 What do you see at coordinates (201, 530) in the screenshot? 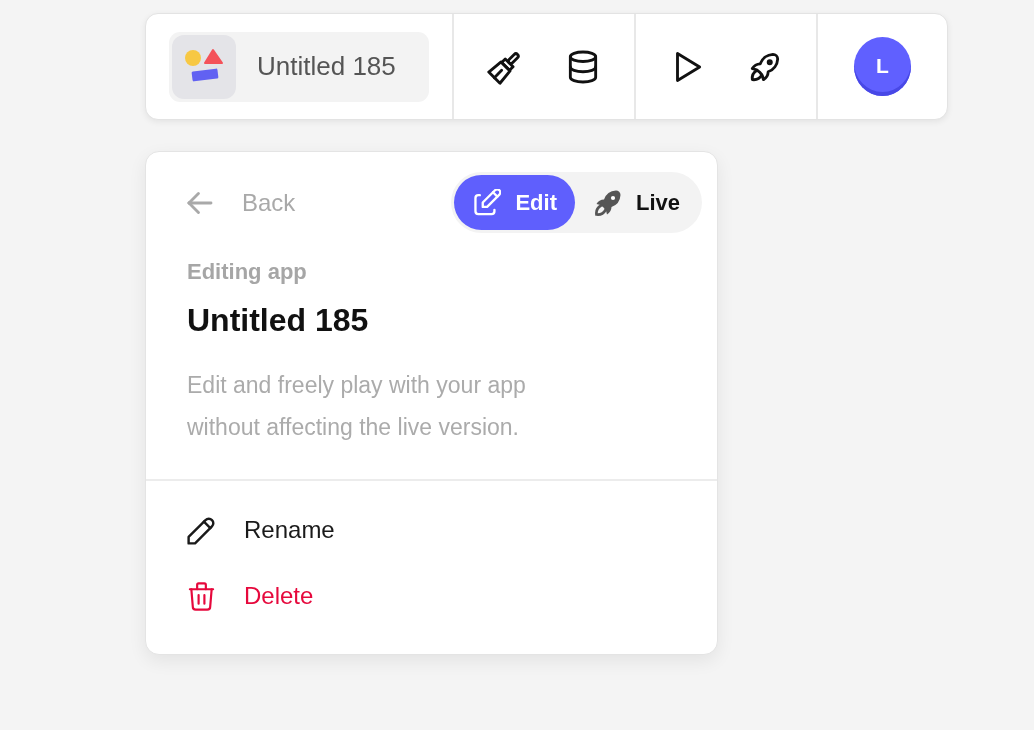
I see `pencil-icon` at bounding box center [201, 530].